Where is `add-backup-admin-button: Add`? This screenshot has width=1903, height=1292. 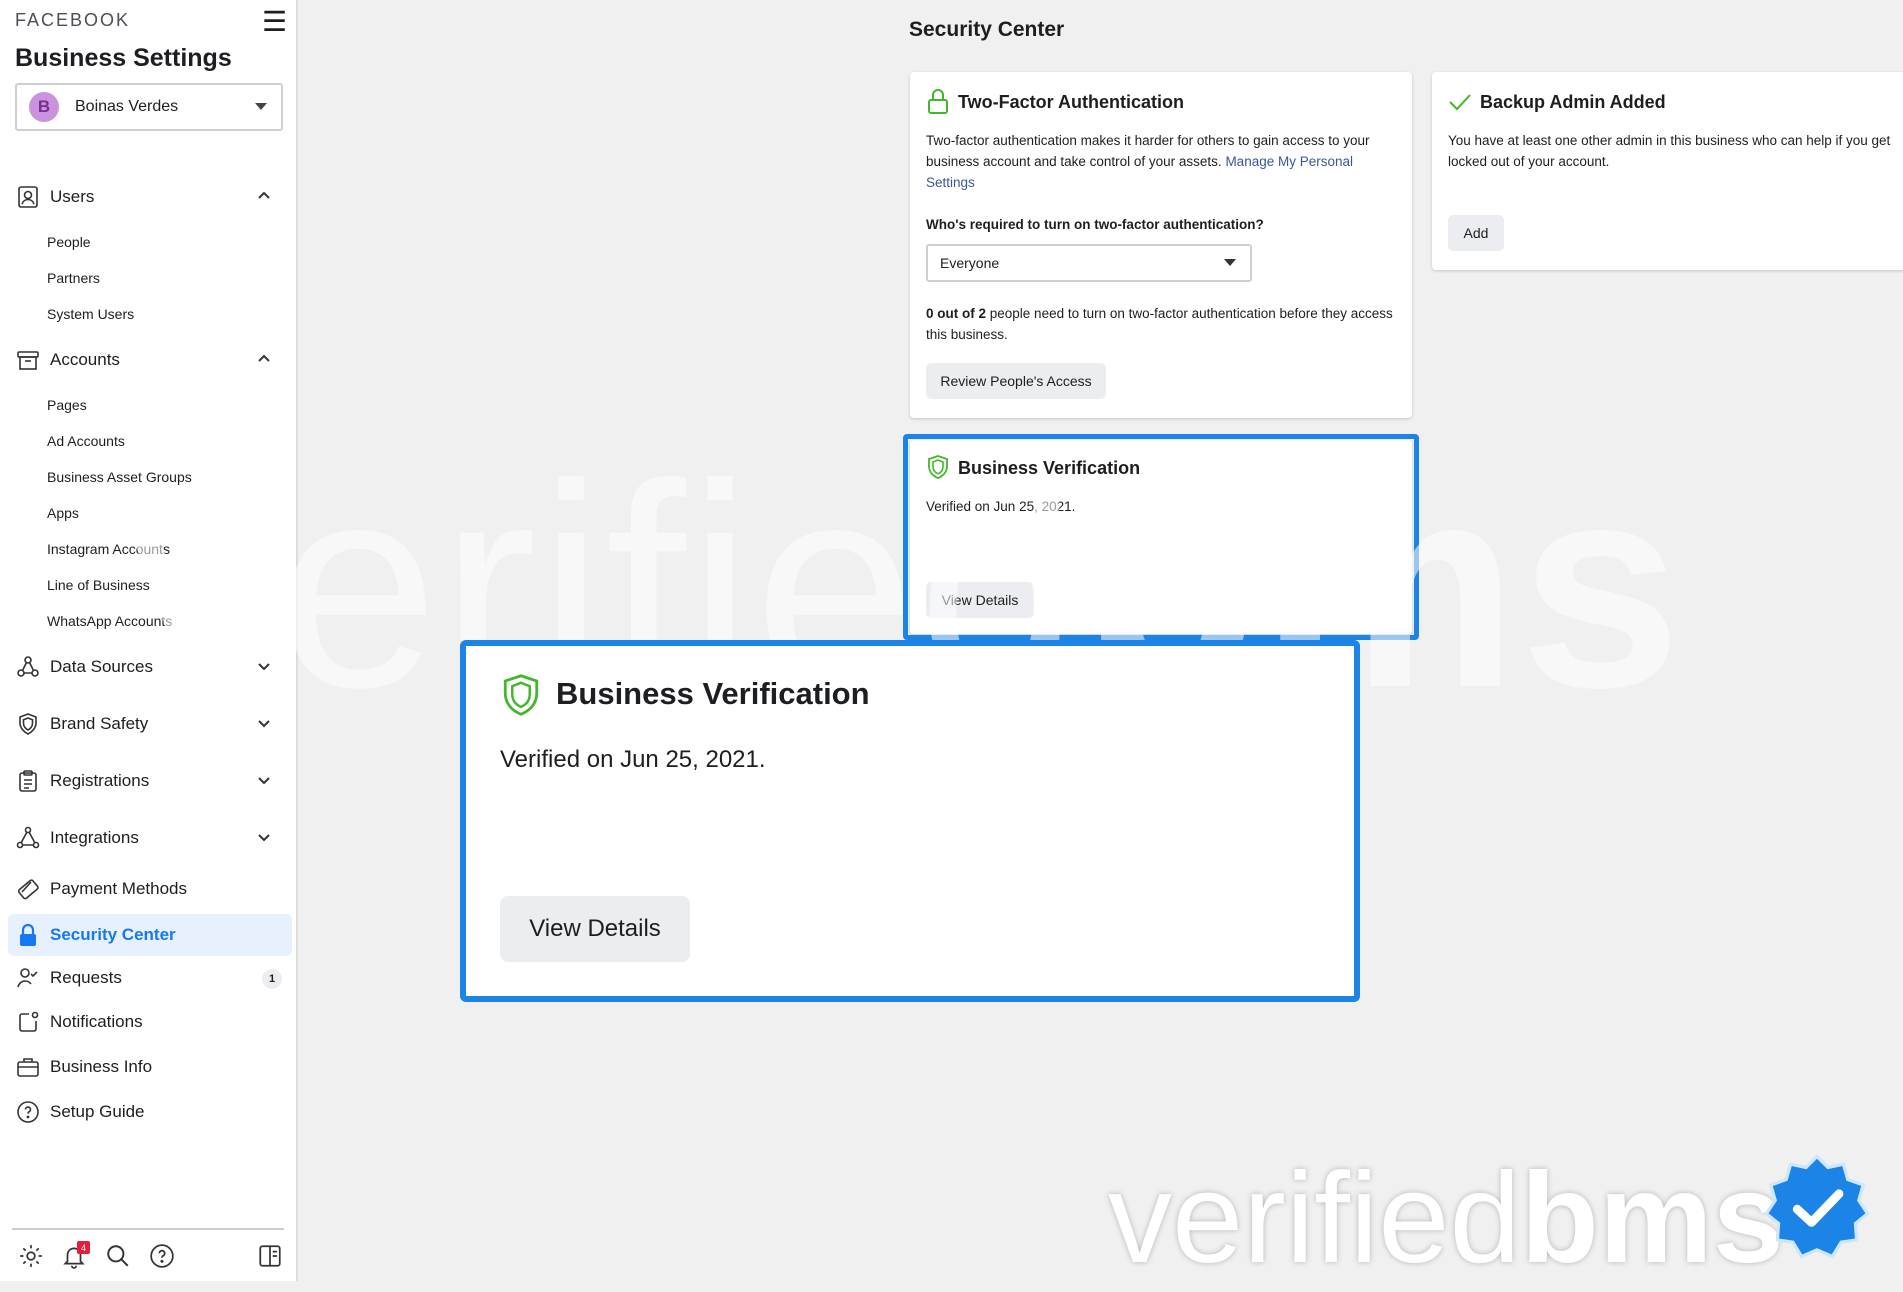
add-backup-admin-button: Add is located at coordinates (1476, 233).